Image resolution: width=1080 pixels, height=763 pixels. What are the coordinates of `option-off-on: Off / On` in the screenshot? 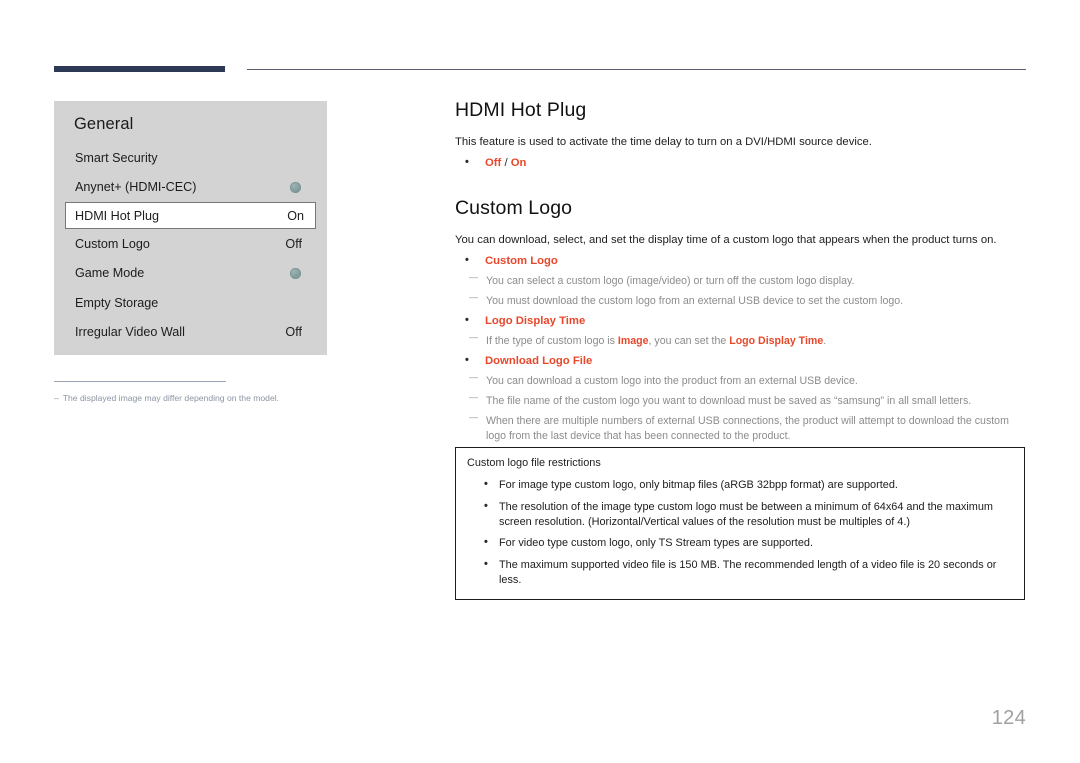 It's located at (741, 162).